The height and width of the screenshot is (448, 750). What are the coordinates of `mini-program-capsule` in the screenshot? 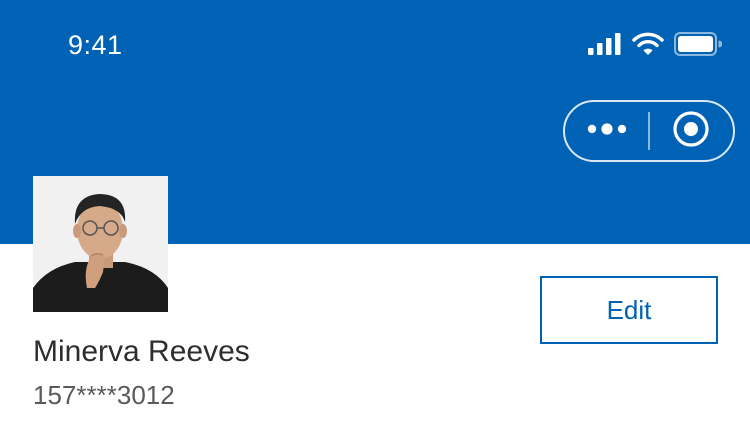 It's located at (649, 131).